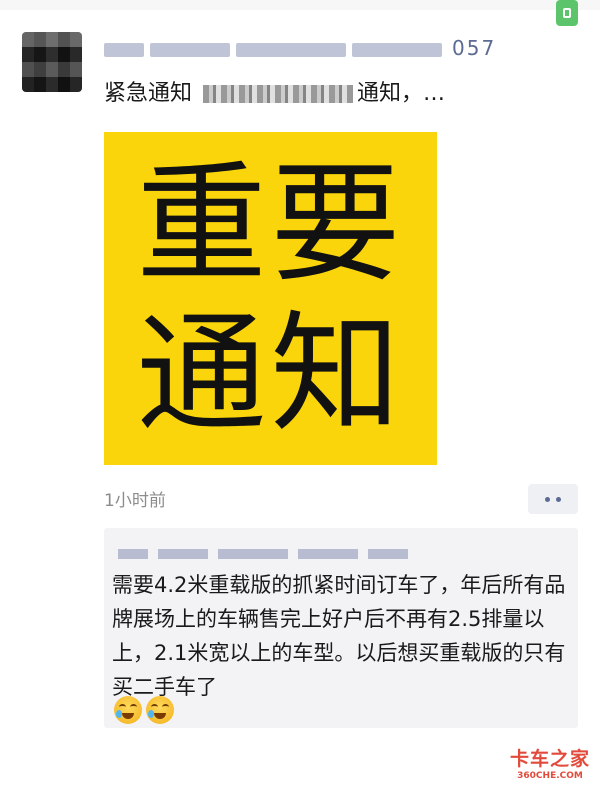 This screenshot has width=600, height=789. I want to click on watermark-url: 360CHE.COM, so click(550, 776).